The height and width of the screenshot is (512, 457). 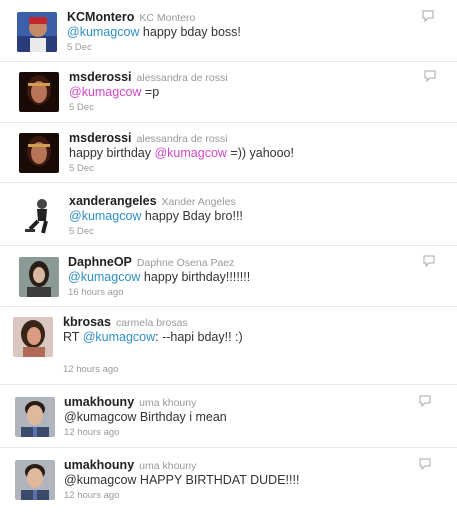 What do you see at coordinates (100, 17) in the screenshot?
I see `username-link: KCMontero` at bounding box center [100, 17].